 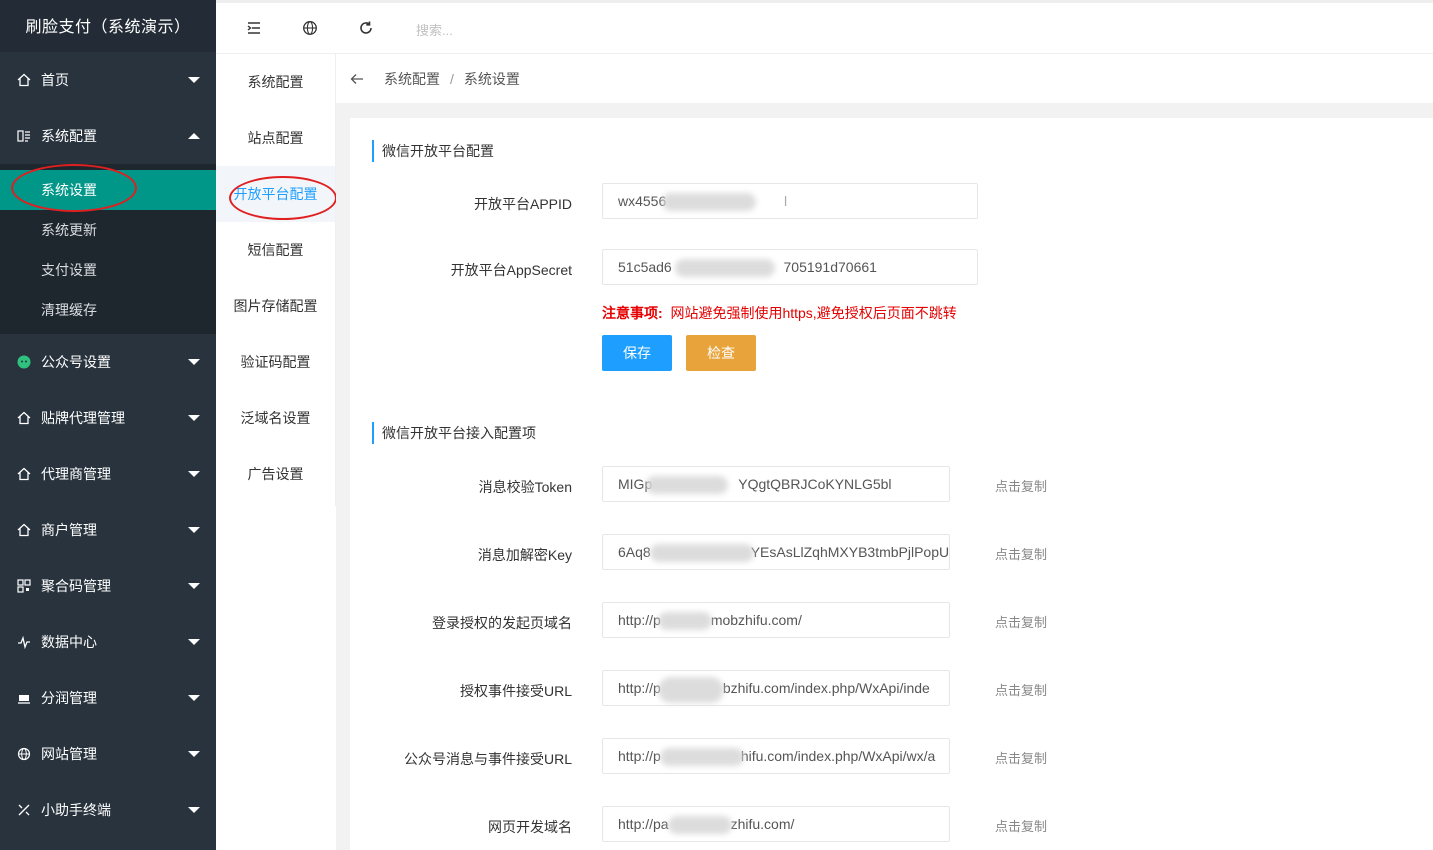 I want to click on sidebar-item-website: 网站管理, so click(x=108, y=754).